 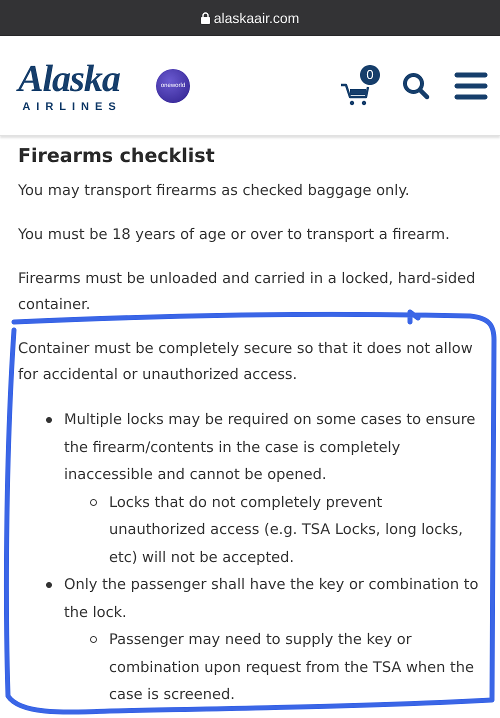 I want to click on paragraph: Firearms must be unloaded and carried in a locked, hard-sided container., so click(x=247, y=292).